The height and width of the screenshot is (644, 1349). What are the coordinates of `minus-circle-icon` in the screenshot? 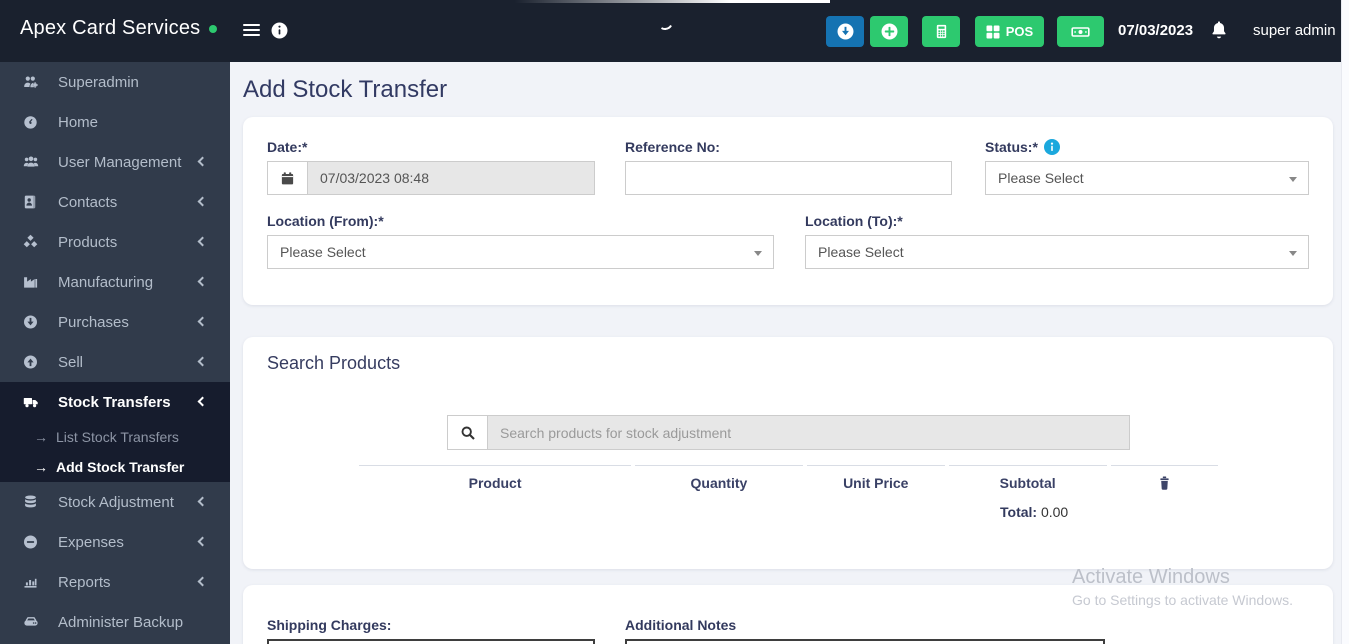 It's located at (33, 542).